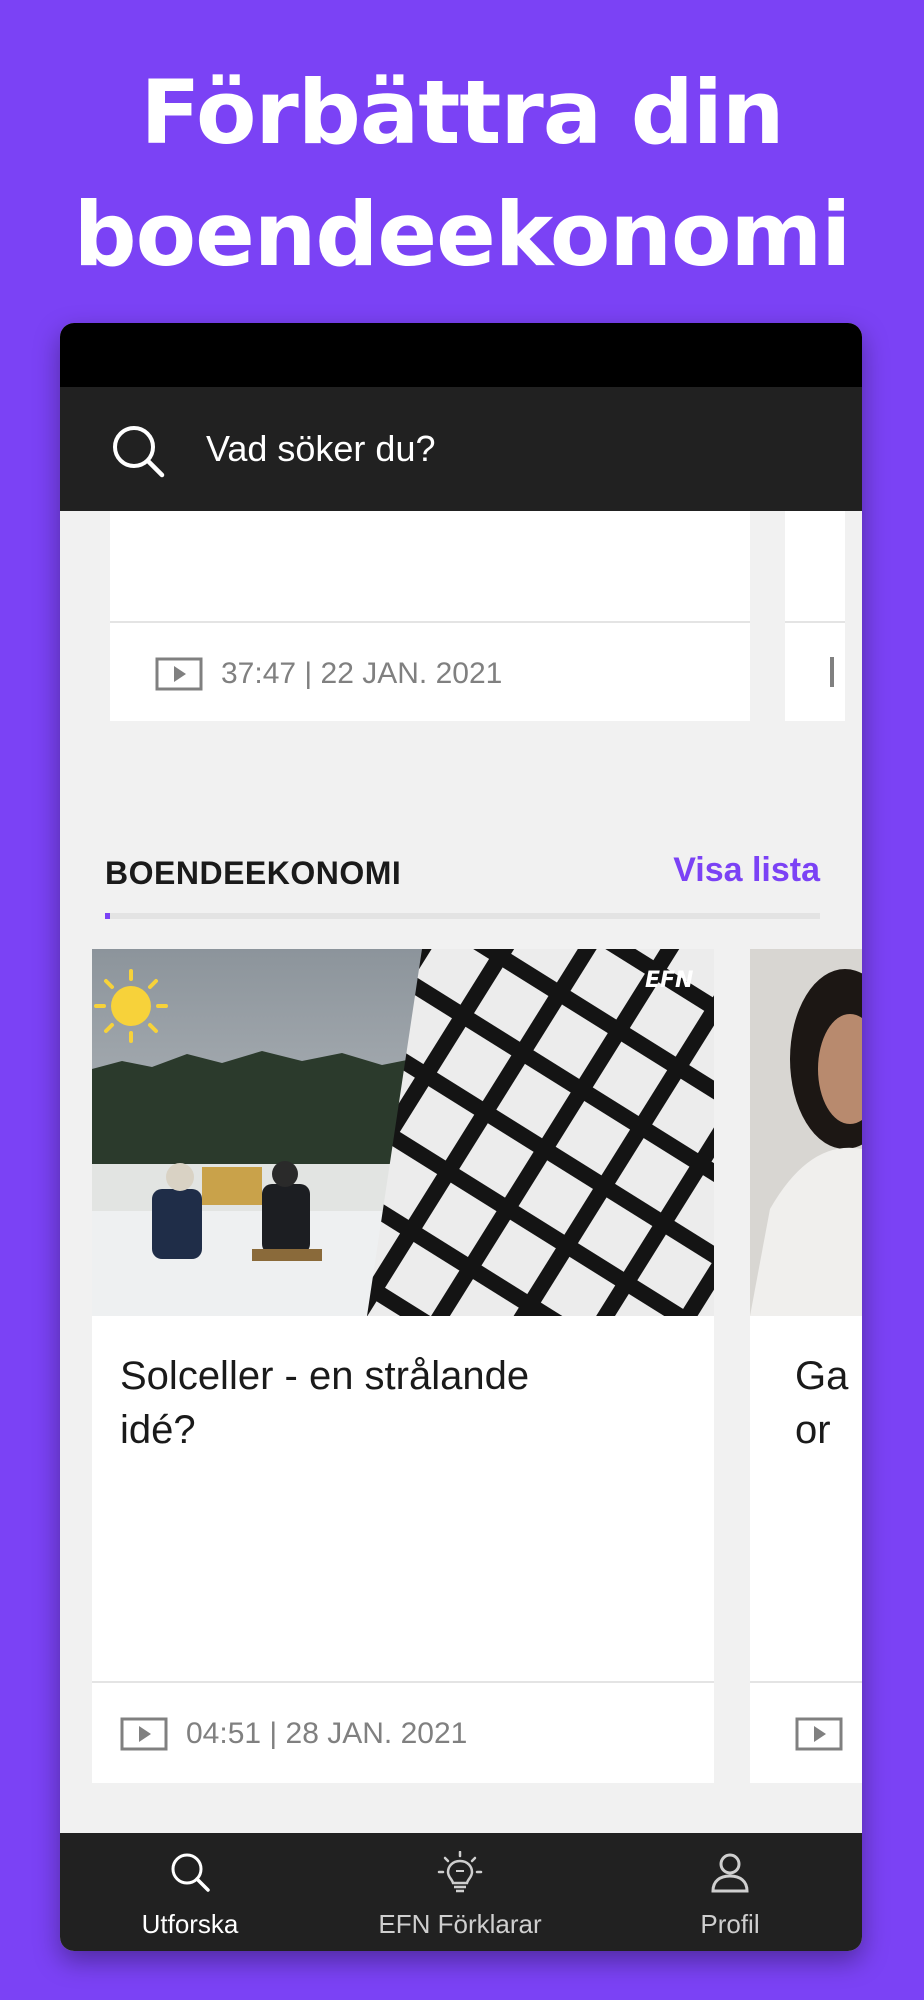  I want to click on peek-thumbnail, so click(806, 1132).